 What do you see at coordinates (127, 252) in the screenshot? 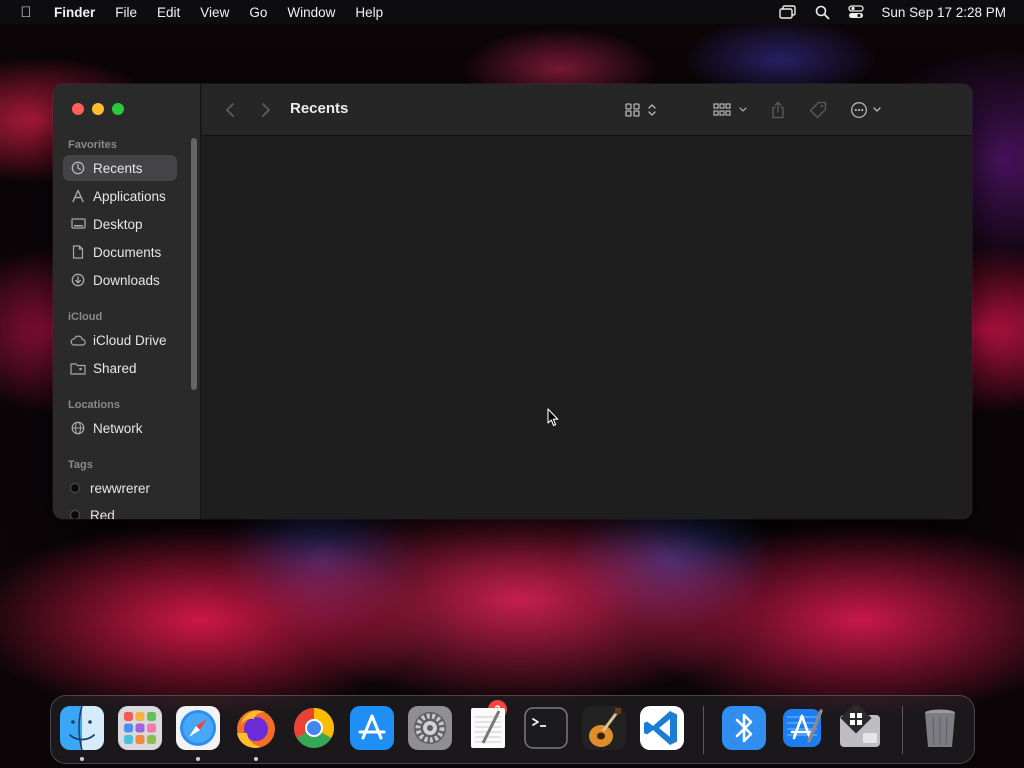
I see `sidebar-item-label: Documents` at bounding box center [127, 252].